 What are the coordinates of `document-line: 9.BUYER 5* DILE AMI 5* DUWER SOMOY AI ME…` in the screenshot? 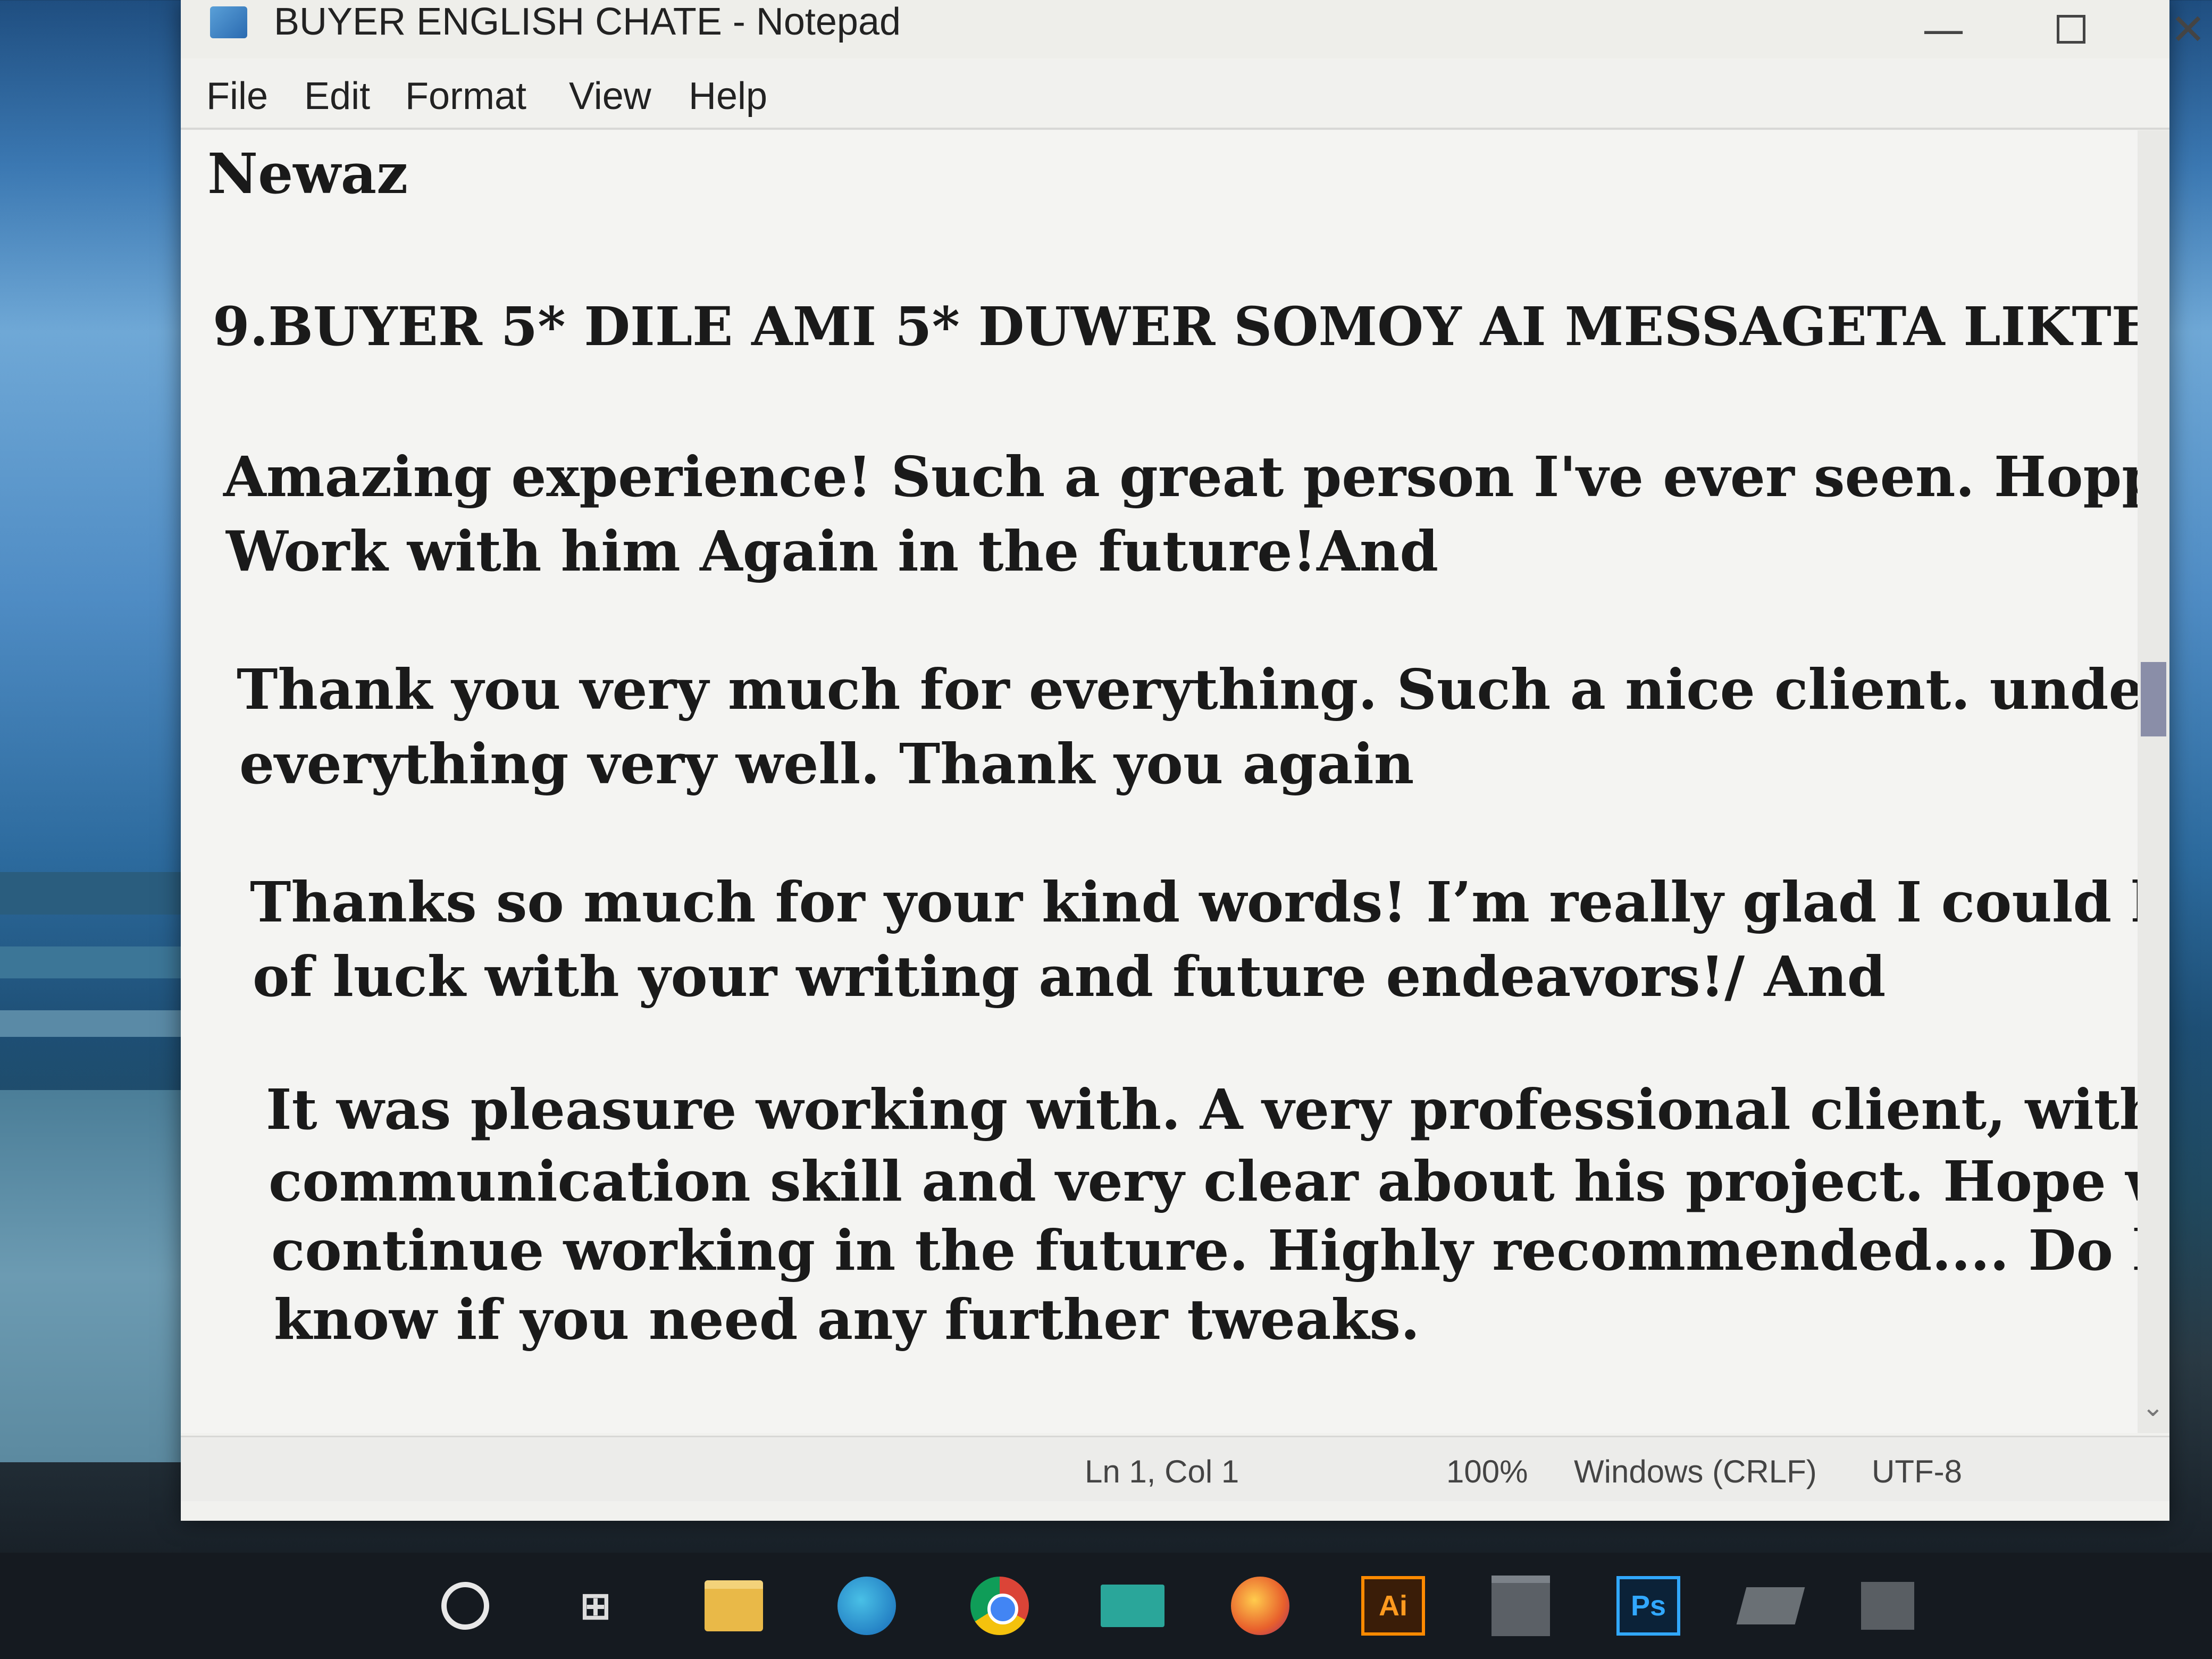 It's located at (1175, 326).